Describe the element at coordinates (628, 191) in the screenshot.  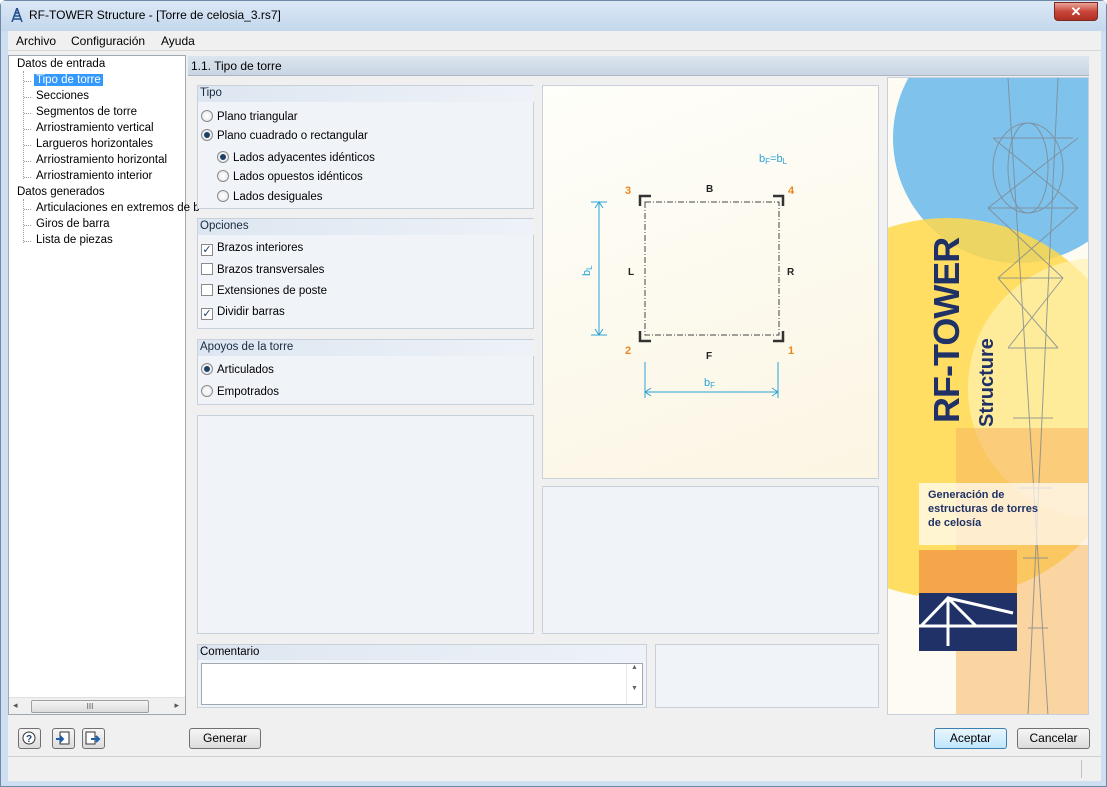
I see `node-3-label: 3` at that location.